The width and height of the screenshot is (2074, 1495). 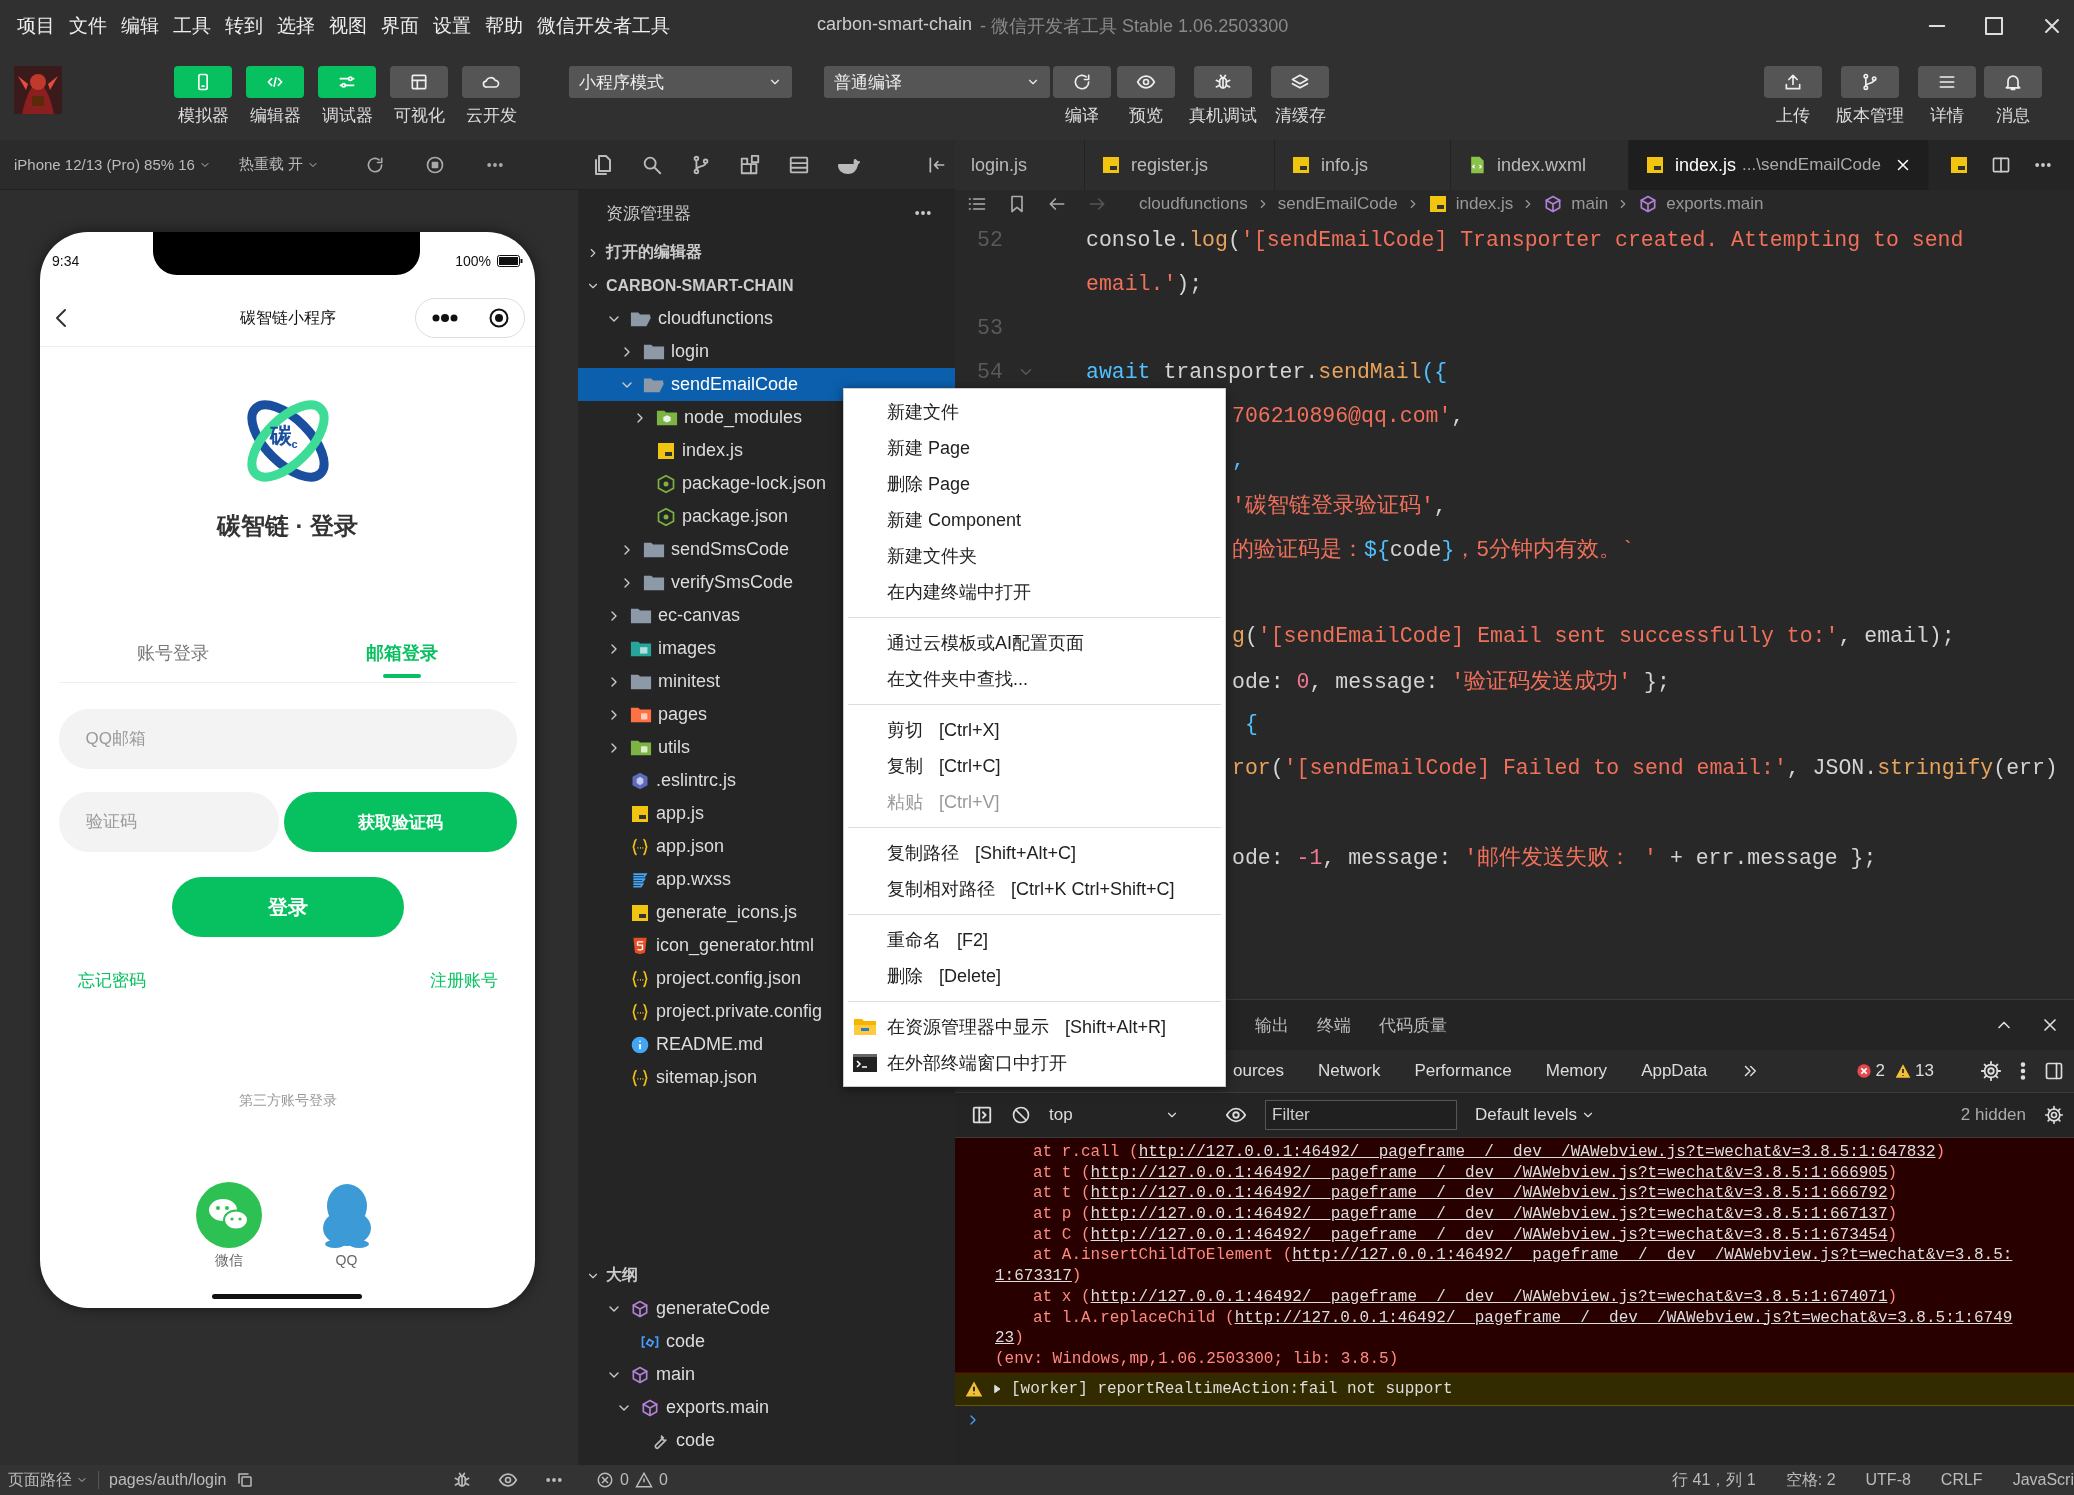 I want to click on encoding: UTF-8, so click(x=1888, y=1480).